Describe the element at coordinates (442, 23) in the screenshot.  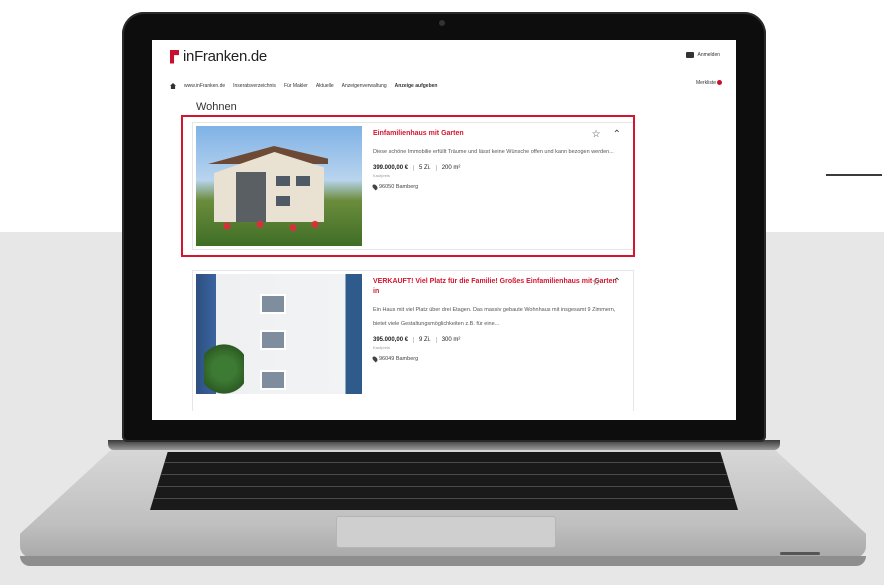
I see `camera-icon` at that location.